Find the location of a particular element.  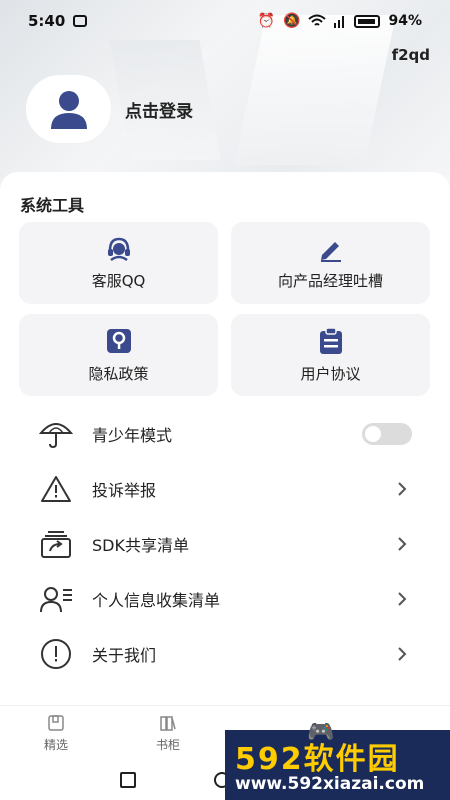

login-area: 点击登录 is located at coordinates (109, 109).